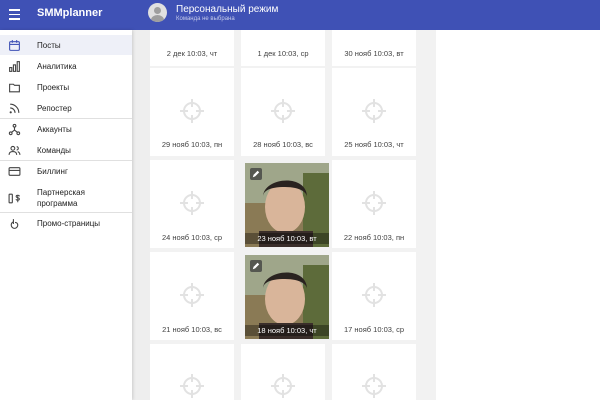  I want to click on post-date: 24 нояб 10:03, ср, so click(192, 237).